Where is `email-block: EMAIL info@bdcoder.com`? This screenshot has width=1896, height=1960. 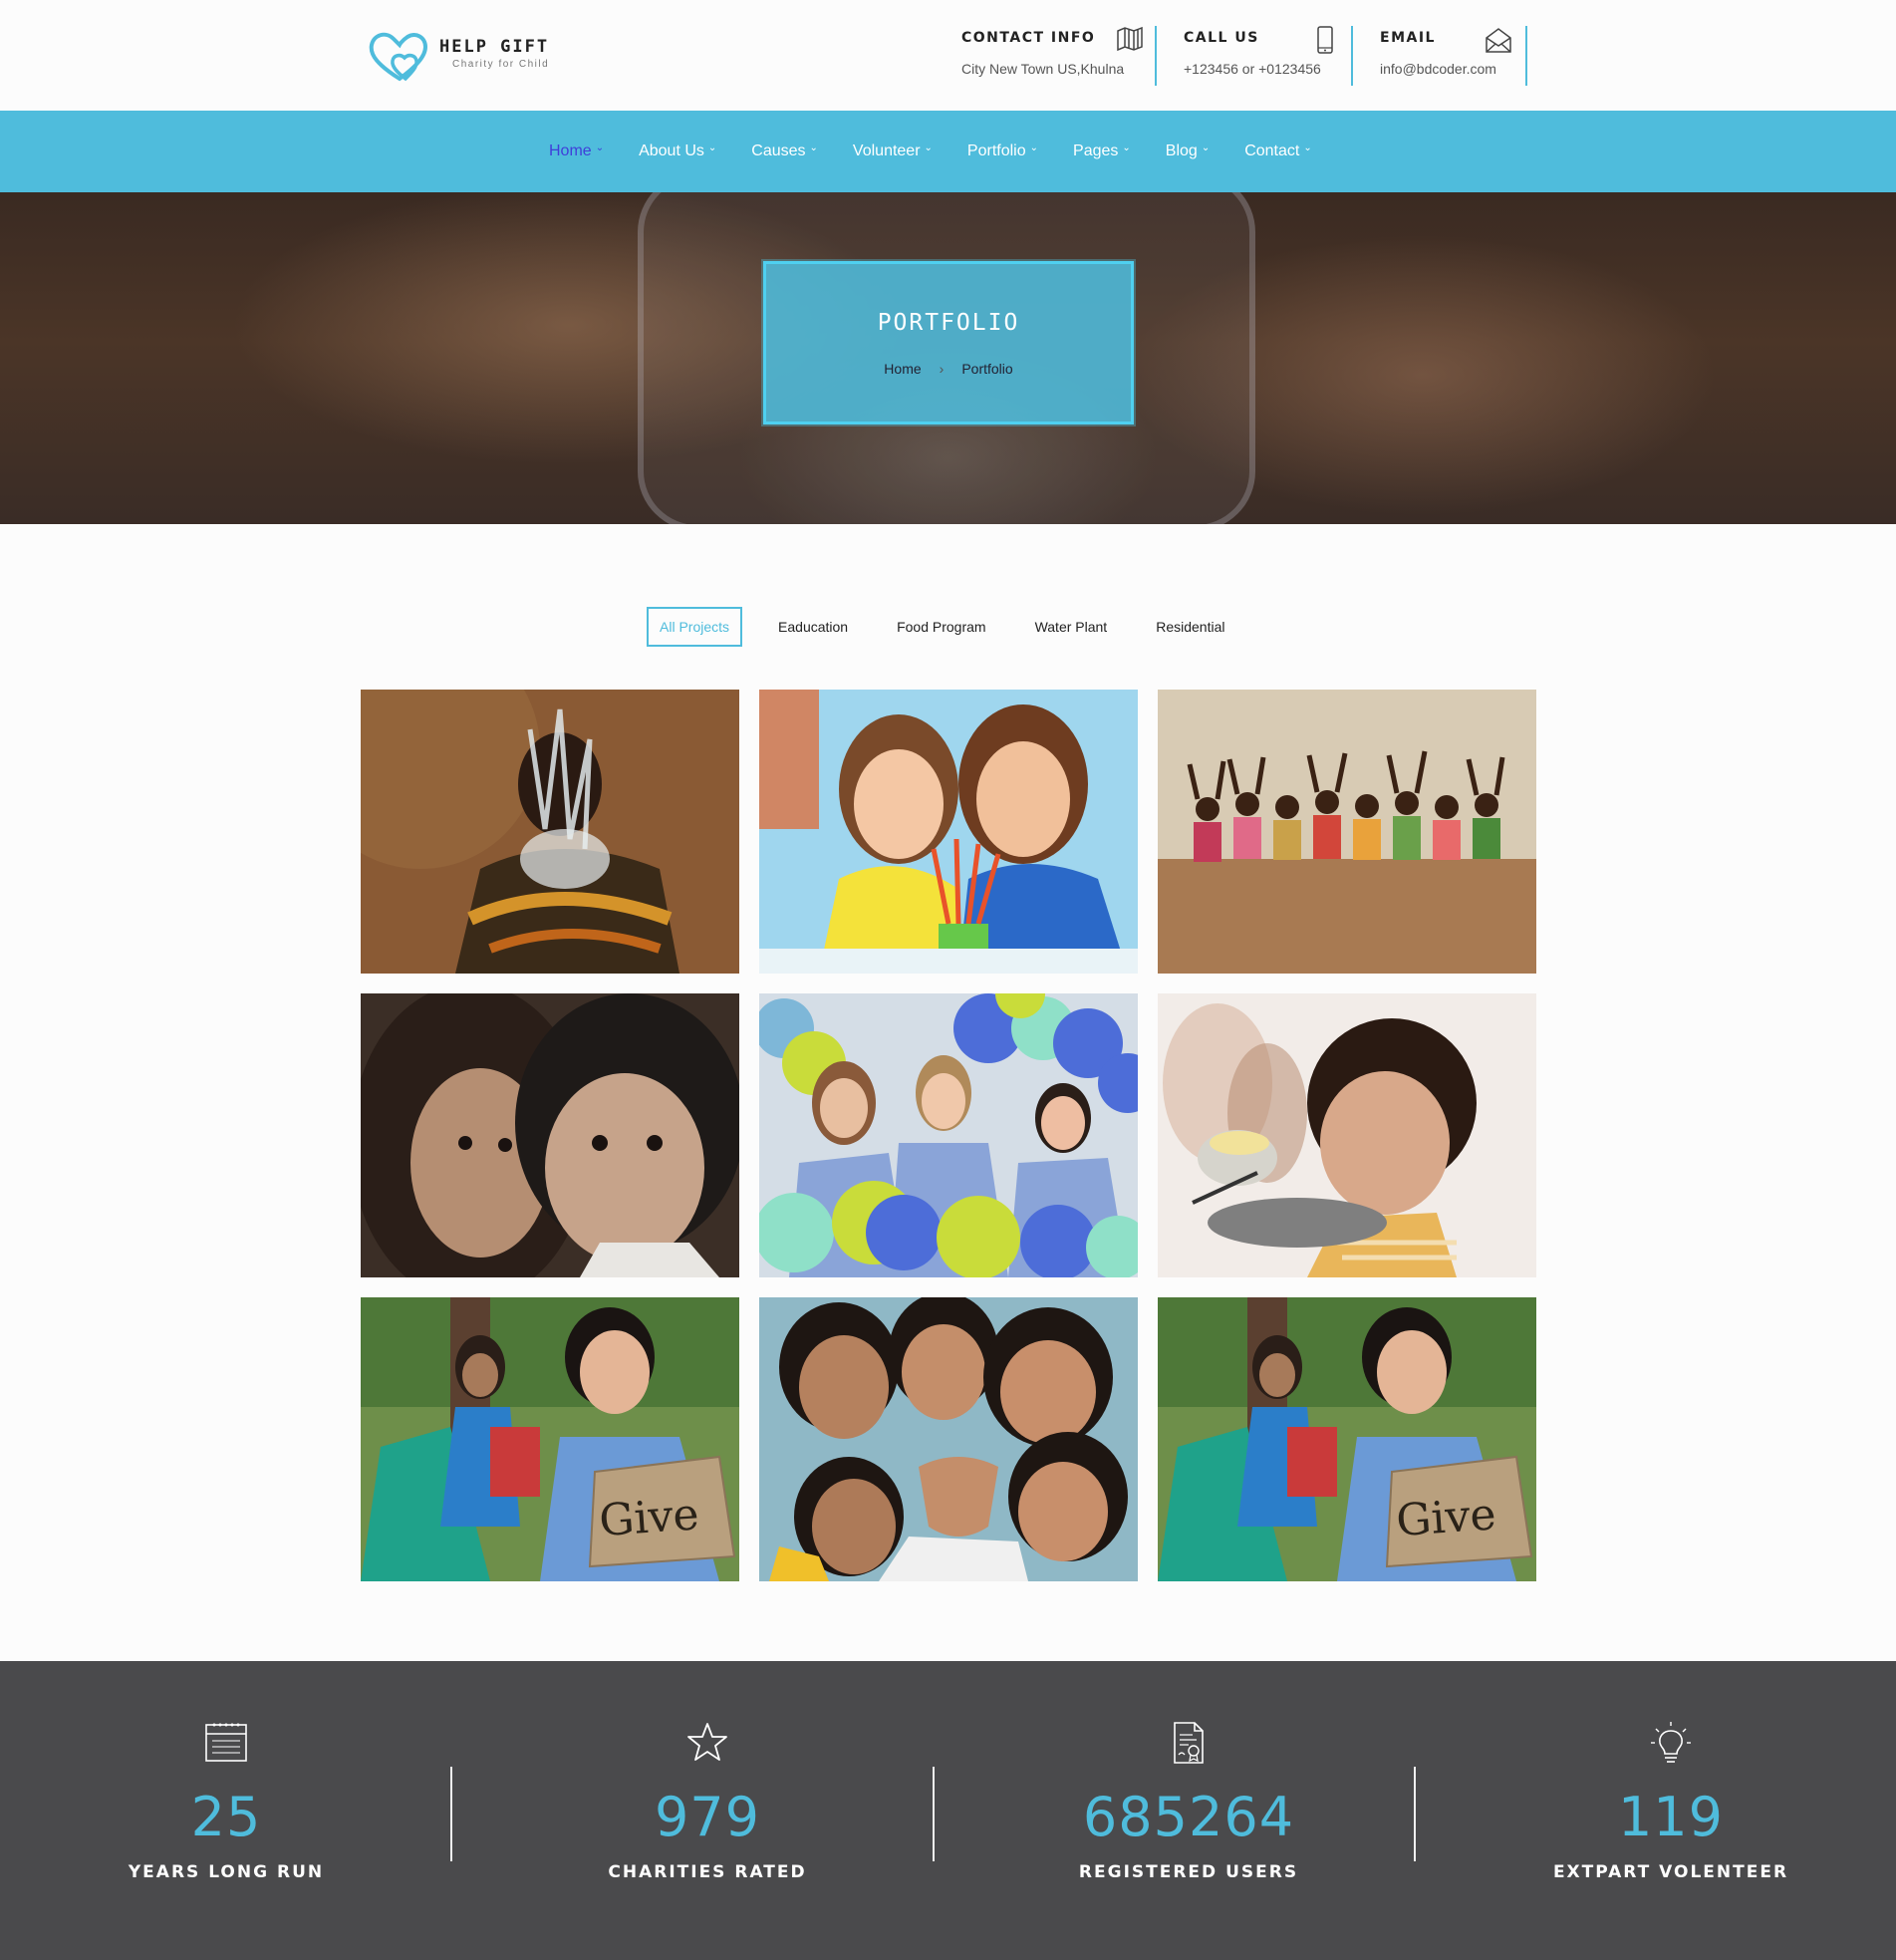 email-block: EMAIL info@bdcoder.com is located at coordinates (1453, 56).